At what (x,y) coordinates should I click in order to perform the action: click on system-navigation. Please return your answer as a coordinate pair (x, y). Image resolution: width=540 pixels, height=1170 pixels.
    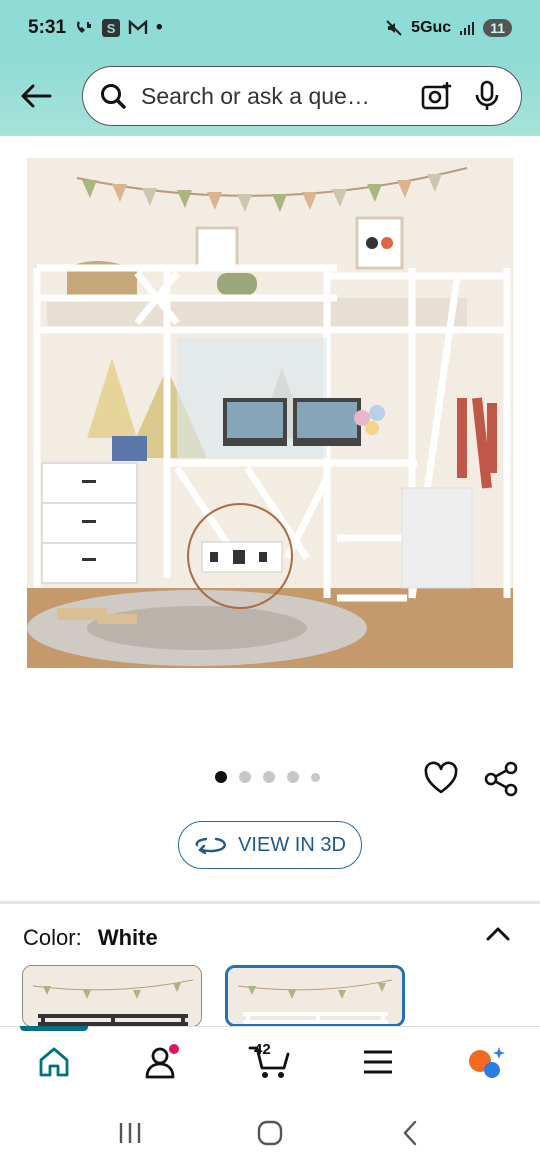
    Looking at the image, I should click on (270, 1133).